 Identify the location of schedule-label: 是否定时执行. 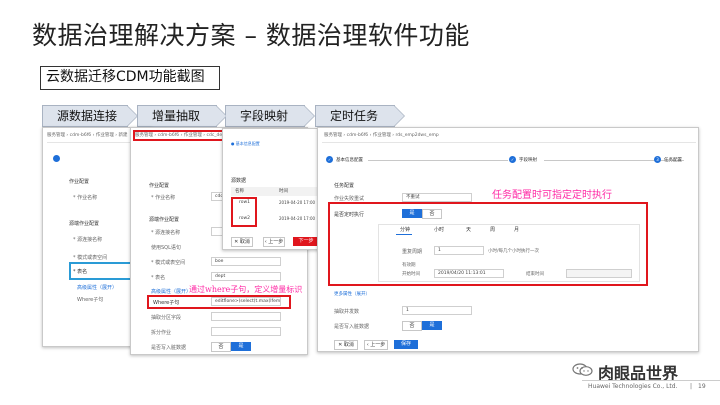
(349, 215).